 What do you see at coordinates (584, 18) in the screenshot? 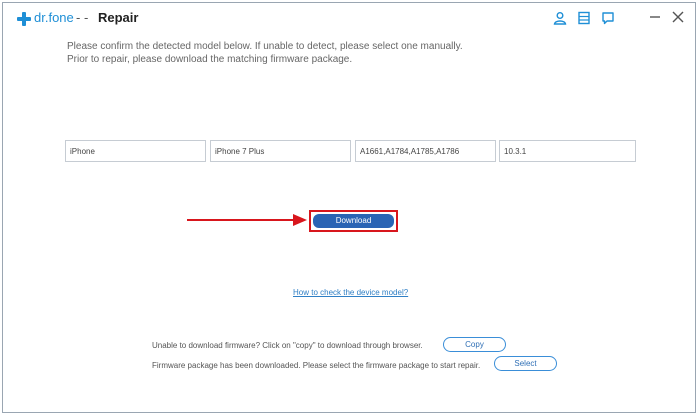
I see `document-icon` at bounding box center [584, 18].